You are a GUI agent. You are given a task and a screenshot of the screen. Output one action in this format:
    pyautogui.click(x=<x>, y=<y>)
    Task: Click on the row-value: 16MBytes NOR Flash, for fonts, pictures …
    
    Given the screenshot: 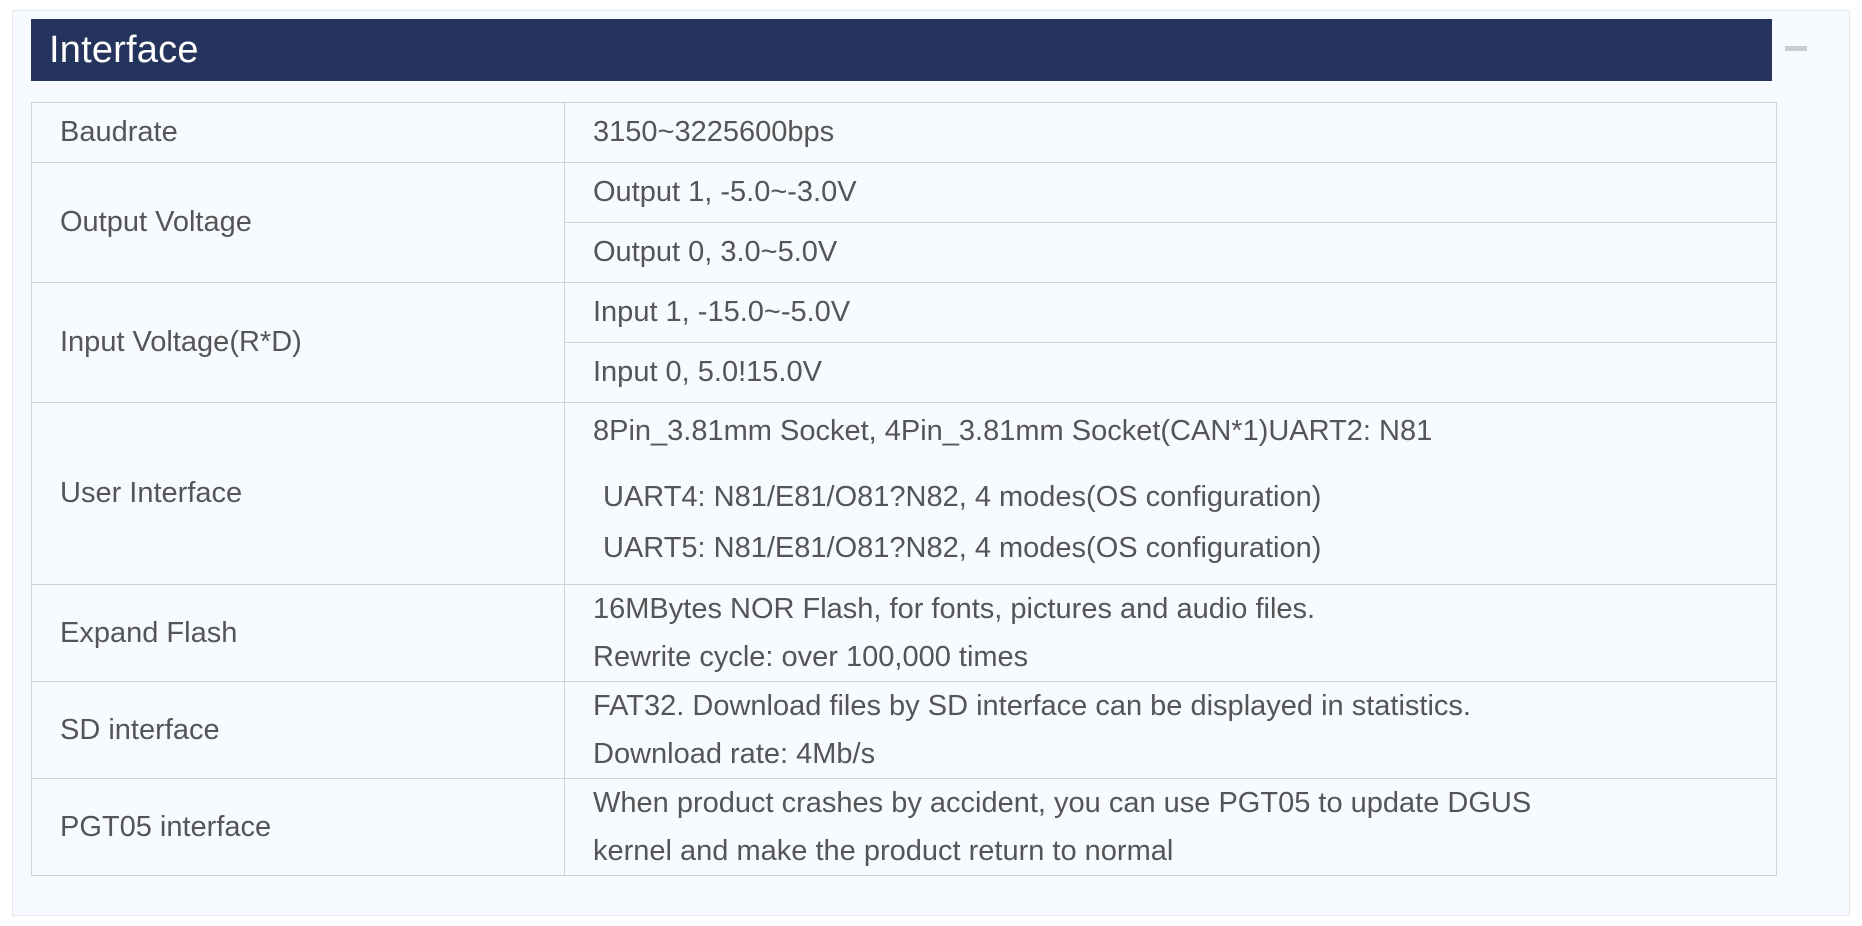 What is the action you would take?
    pyautogui.click(x=1170, y=633)
    